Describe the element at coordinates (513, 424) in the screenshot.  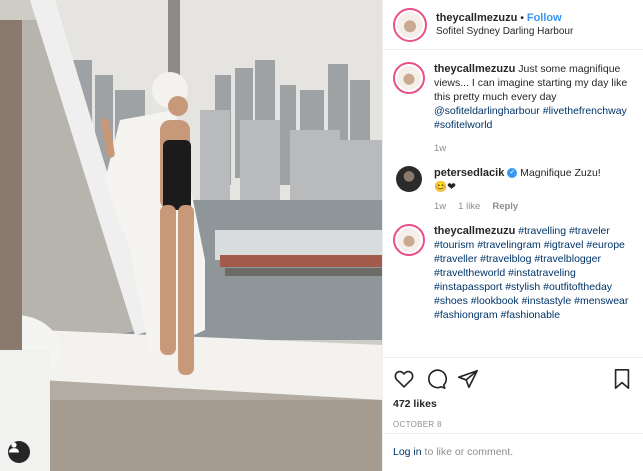
I see `post-date: OCTOBER 8` at that location.